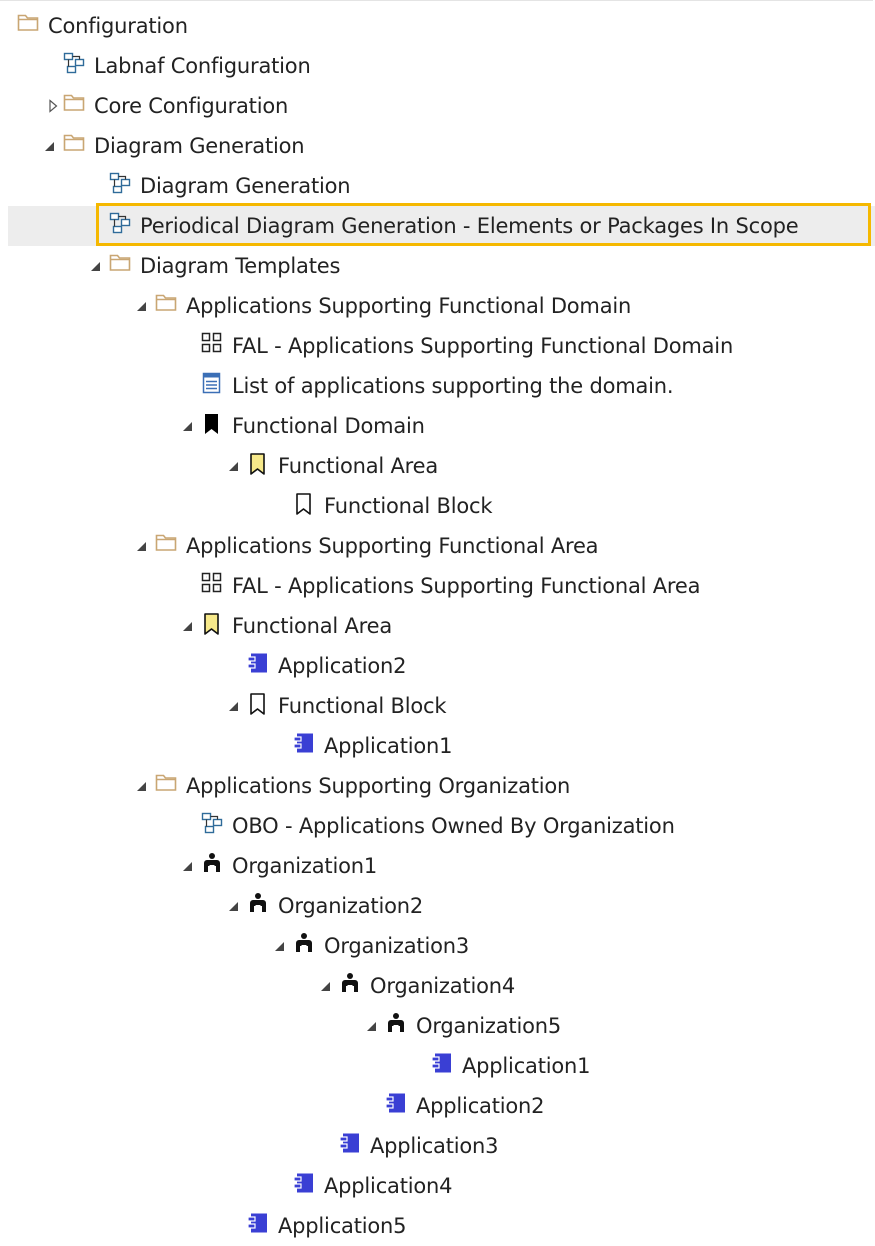 The height and width of the screenshot is (1246, 875). What do you see at coordinates (437, 1226) in the screenshot?
I see `tree-item: Application5` at bounding box center [437, 1226].